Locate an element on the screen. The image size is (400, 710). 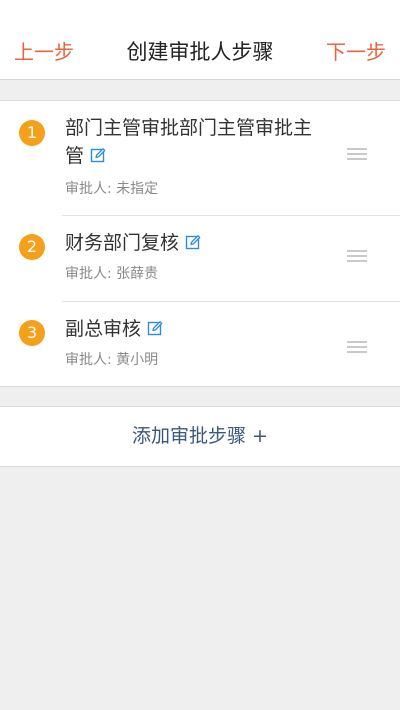
step-approver: 审批人: 未指定 is located at coordinates (112, 189).